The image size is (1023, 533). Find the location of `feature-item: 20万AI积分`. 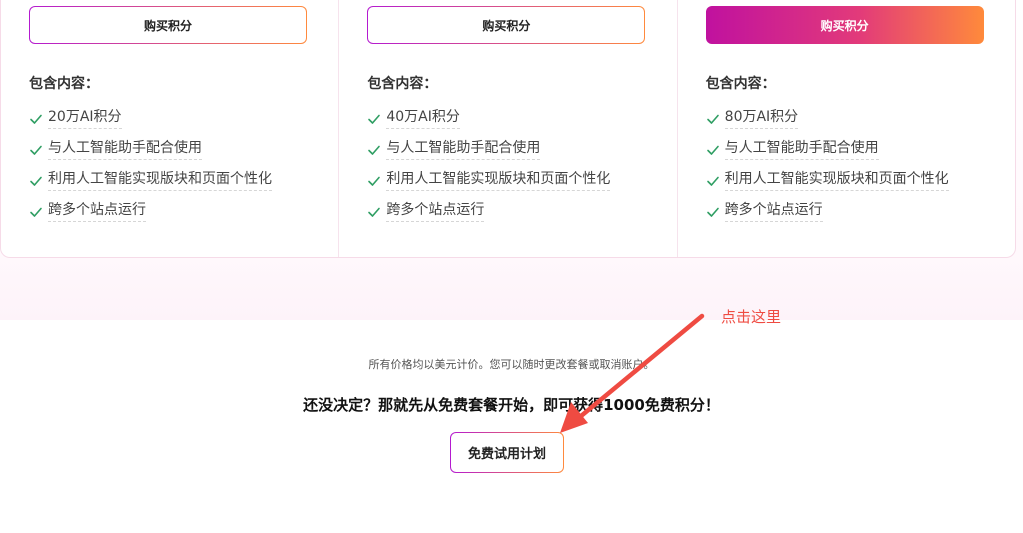

feature-item: 20万AI积分 is located at coordinates (150, 118).